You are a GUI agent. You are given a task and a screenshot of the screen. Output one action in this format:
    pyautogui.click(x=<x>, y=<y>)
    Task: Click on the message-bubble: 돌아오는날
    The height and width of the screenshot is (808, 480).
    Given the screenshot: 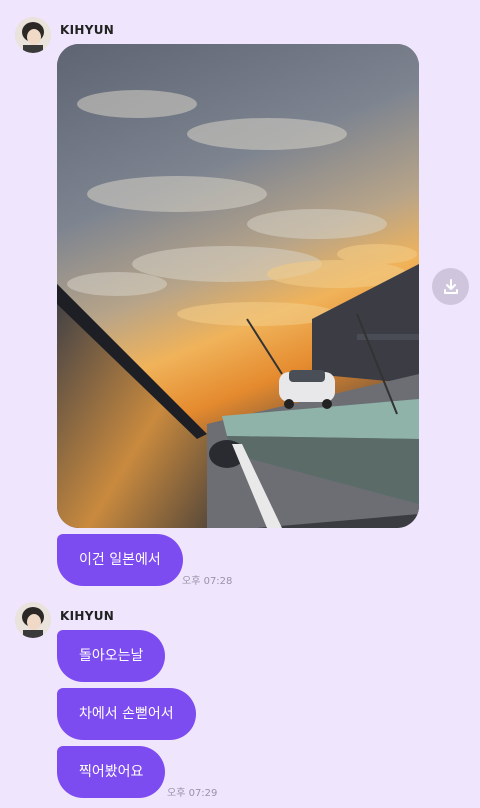 What is the action you would take?
    pyautogui.click(x=111, y=656)
    